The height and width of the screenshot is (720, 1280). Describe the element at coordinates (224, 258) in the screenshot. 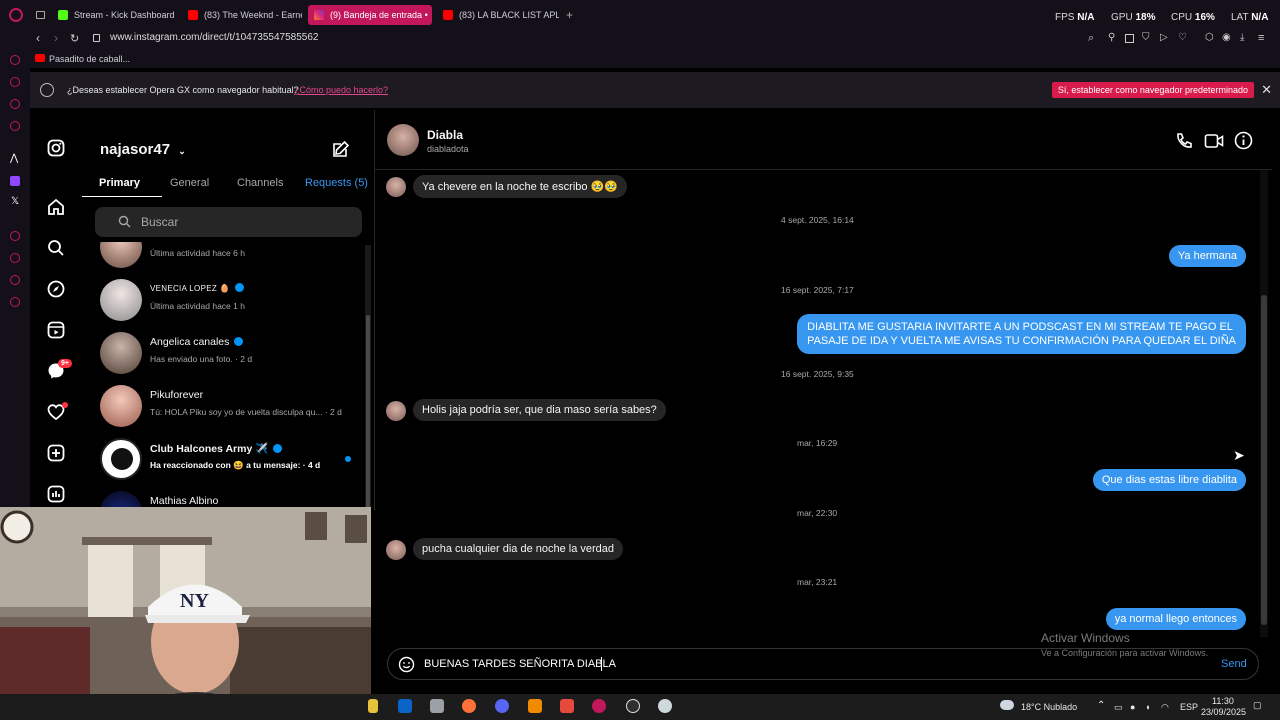

I see `list-item: Última actividad hace 6 h` at that location.